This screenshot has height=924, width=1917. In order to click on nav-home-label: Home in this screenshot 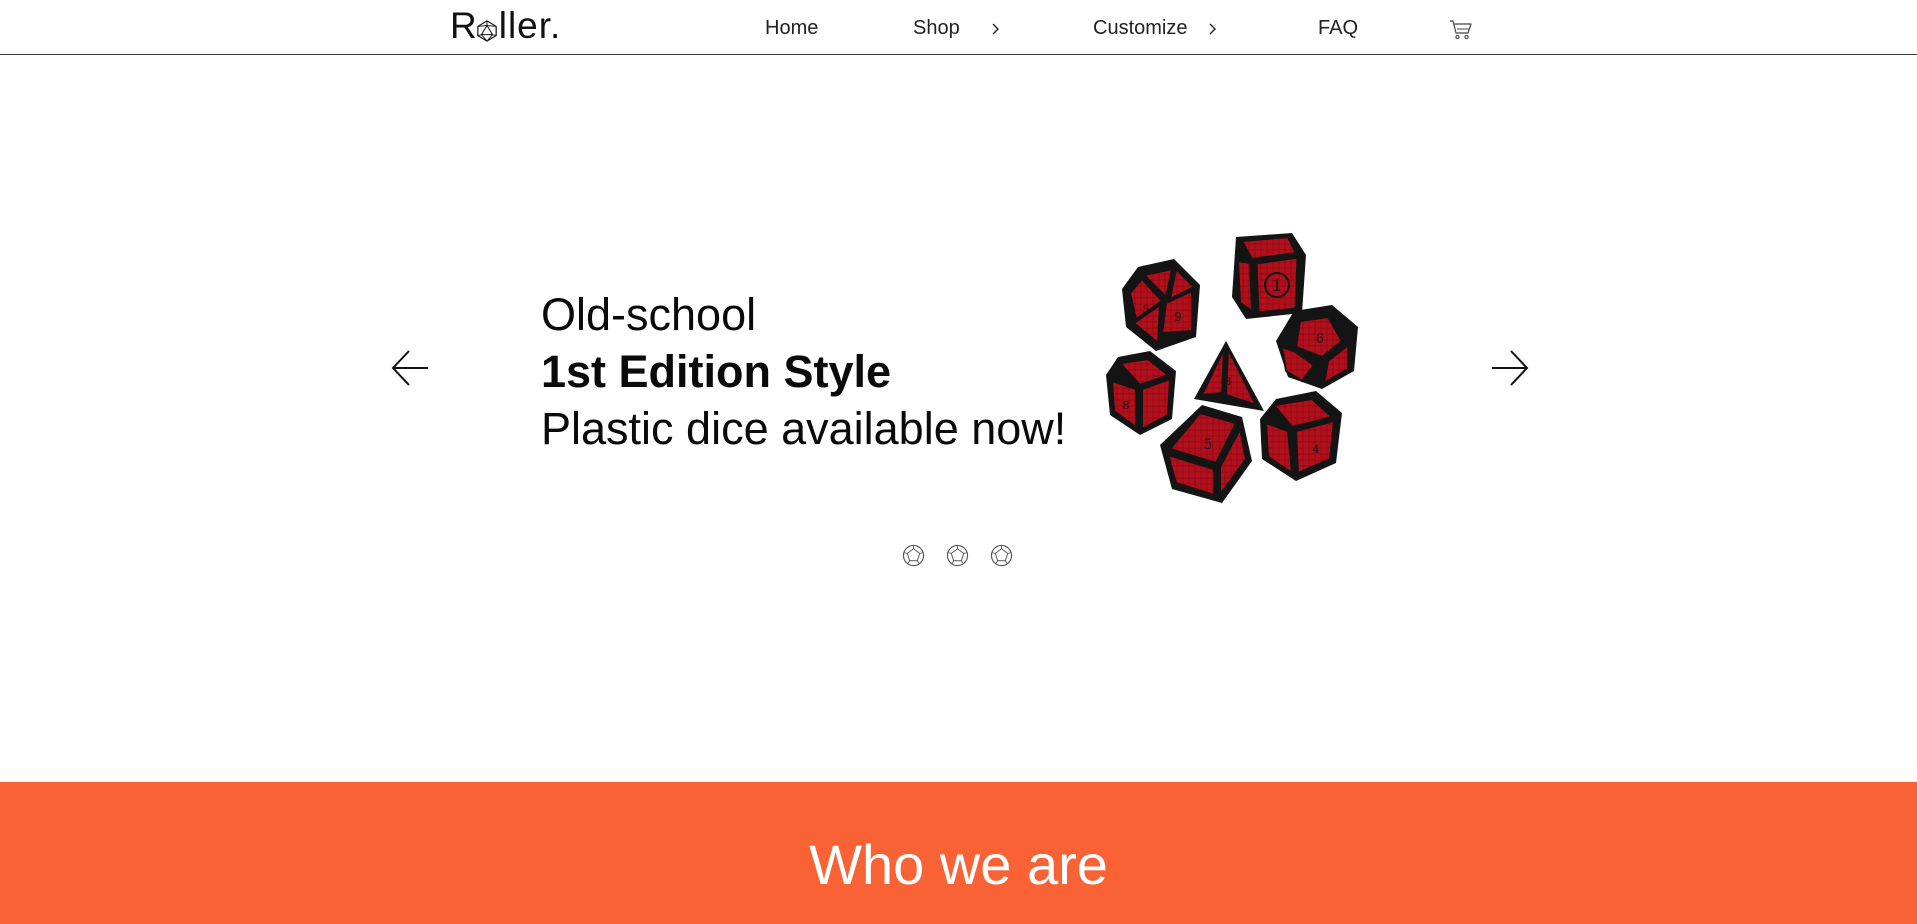, I will do `click(792, 28)`.